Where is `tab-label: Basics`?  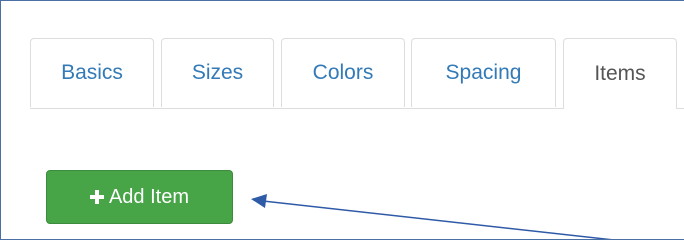 tab-label: Basics is located at coordinates (92, 72).